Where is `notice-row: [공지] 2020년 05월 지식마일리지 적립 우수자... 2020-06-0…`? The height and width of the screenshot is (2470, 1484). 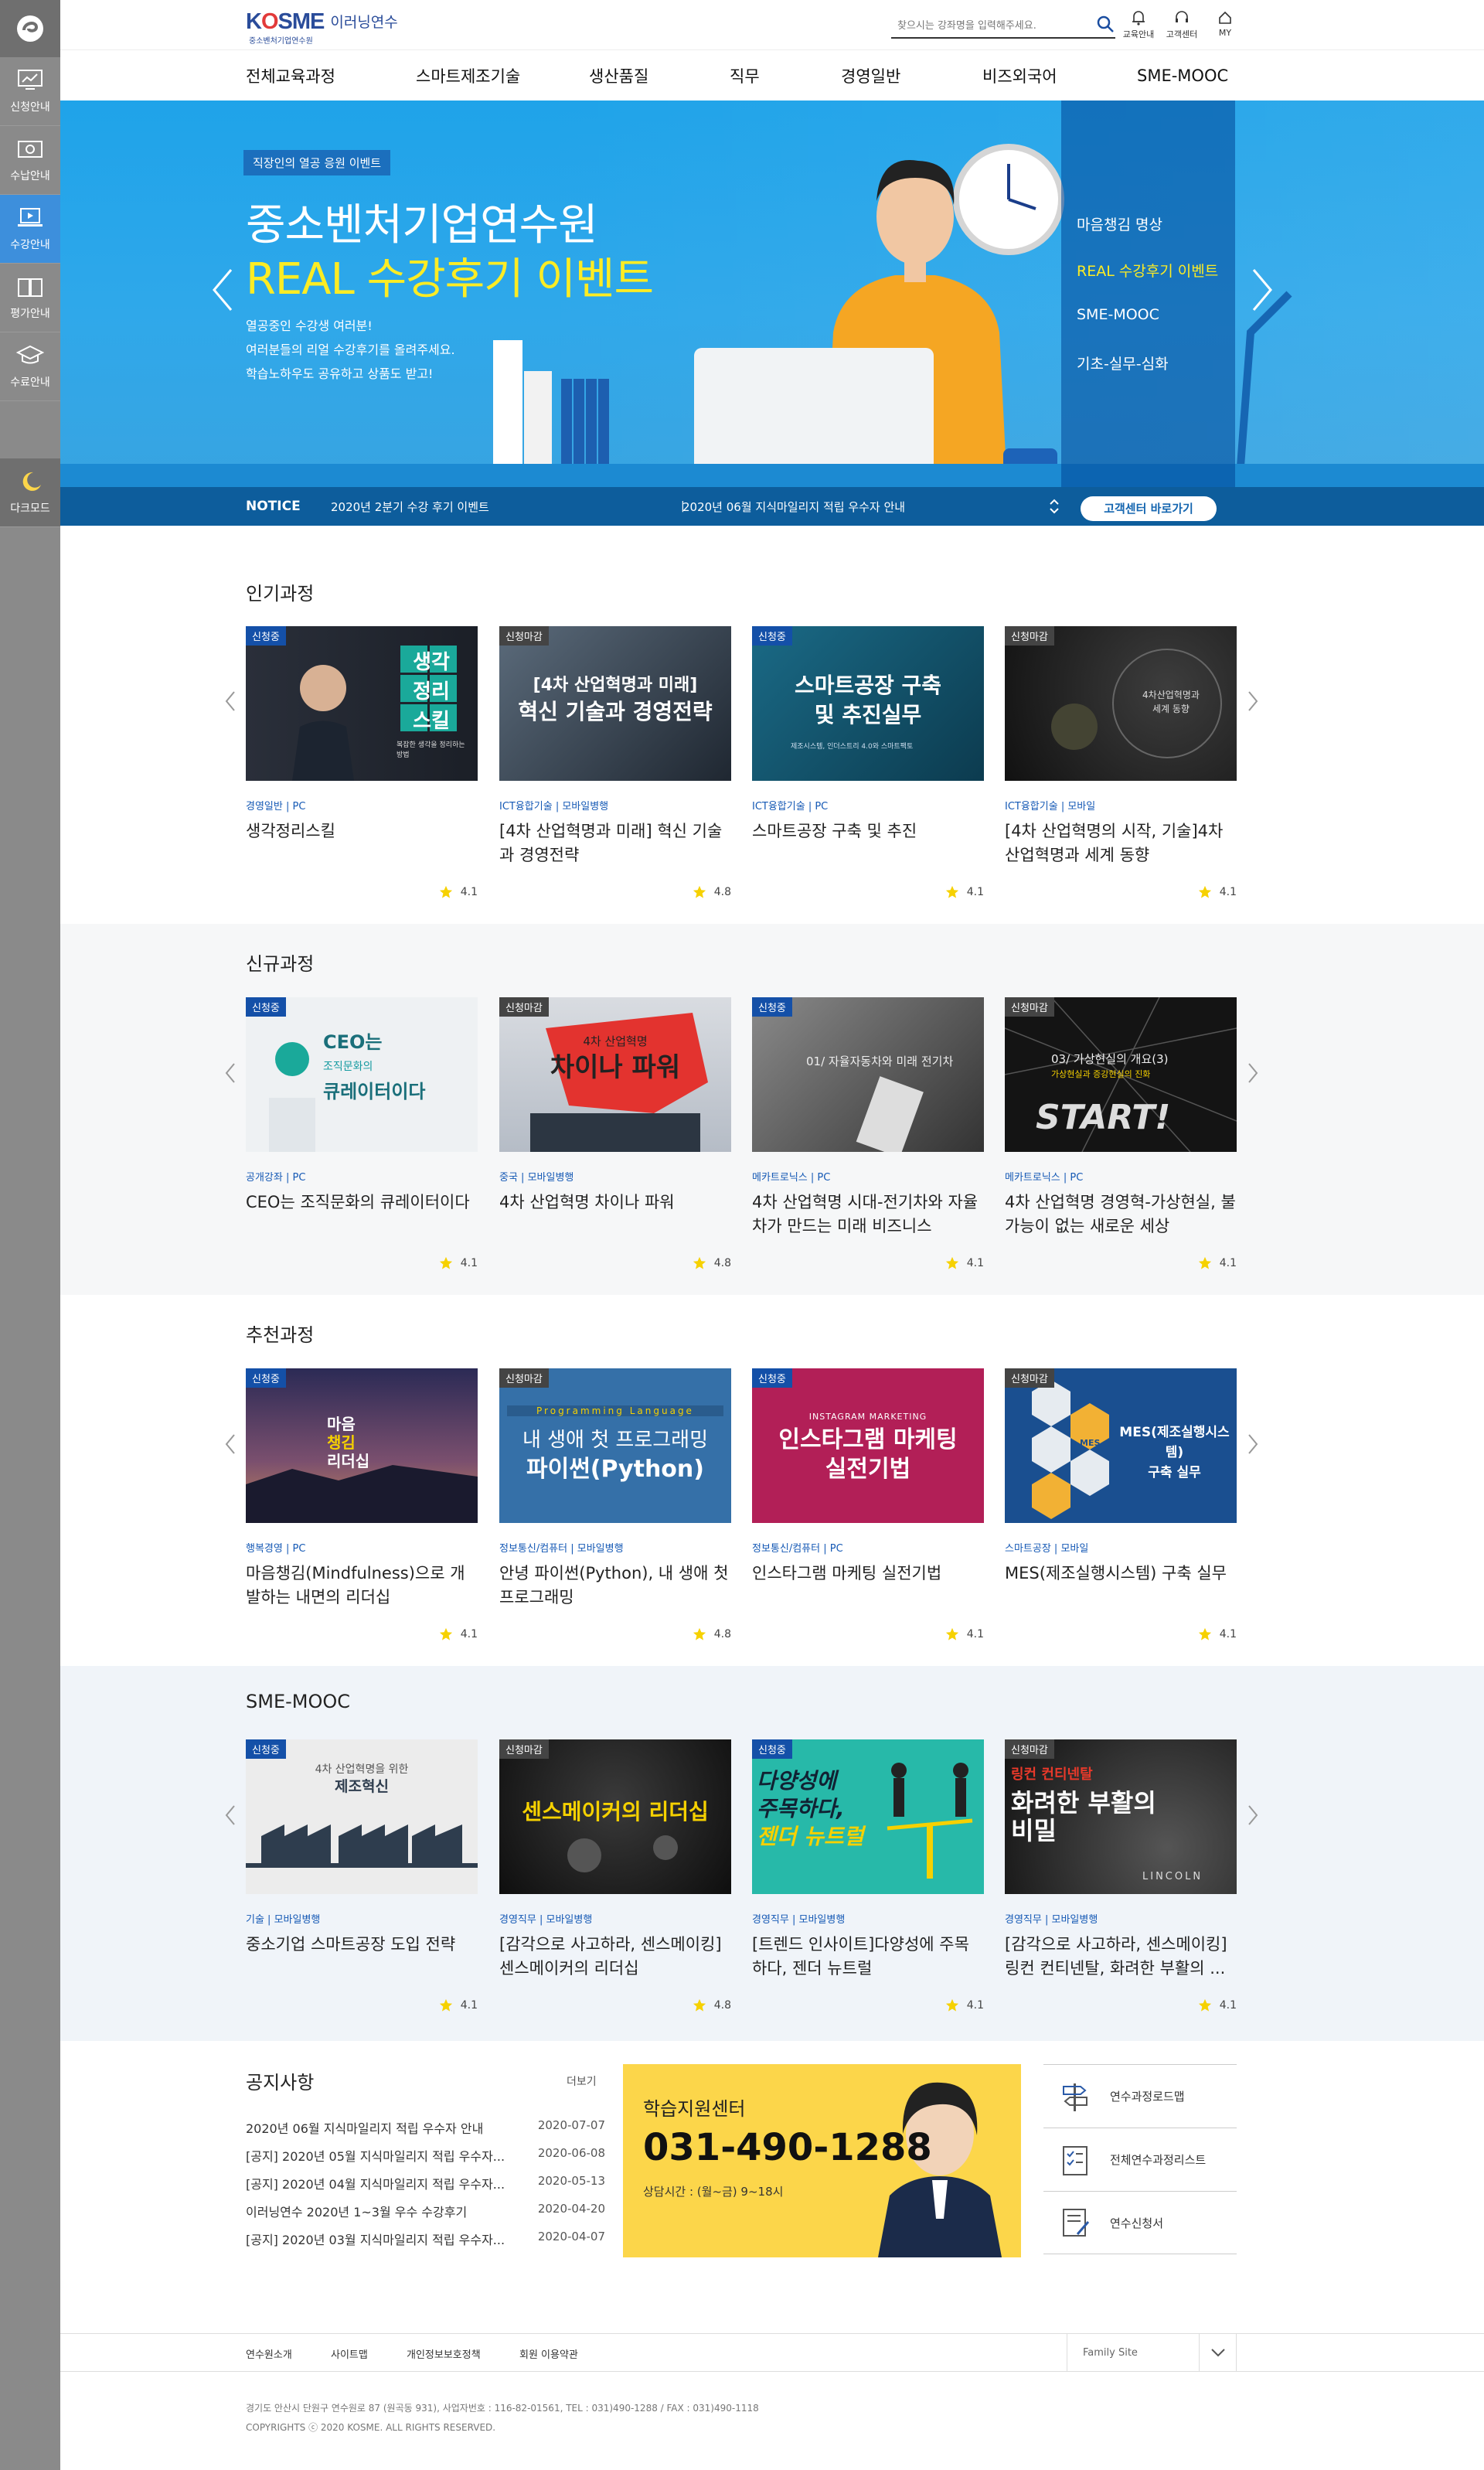
notice-row: [공지] 2020년 05월 지식마일리지 적립 우수자... 2020-06-0… is located at coordinates (425, 2155).